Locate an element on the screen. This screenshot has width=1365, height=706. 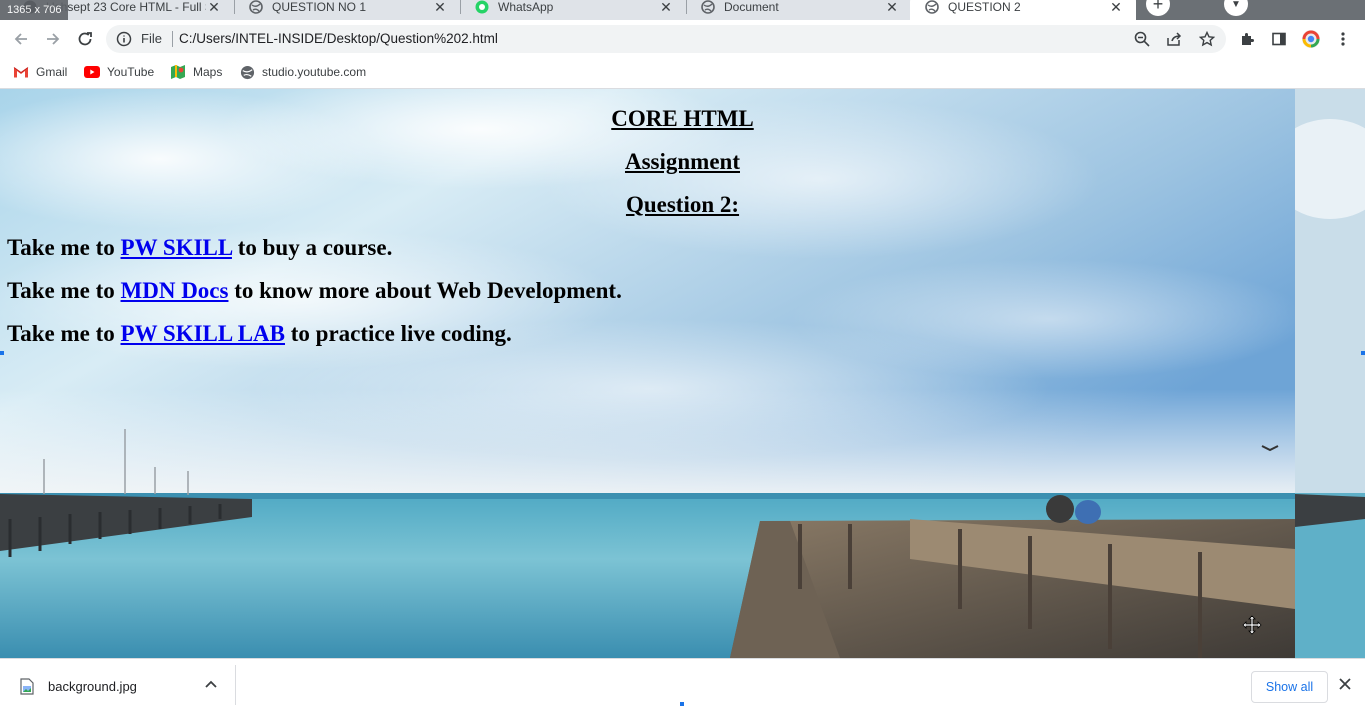
bookmarks-bar: Gmail YouTube Maps studio.youtube.com is located at coordinates (682, 73).